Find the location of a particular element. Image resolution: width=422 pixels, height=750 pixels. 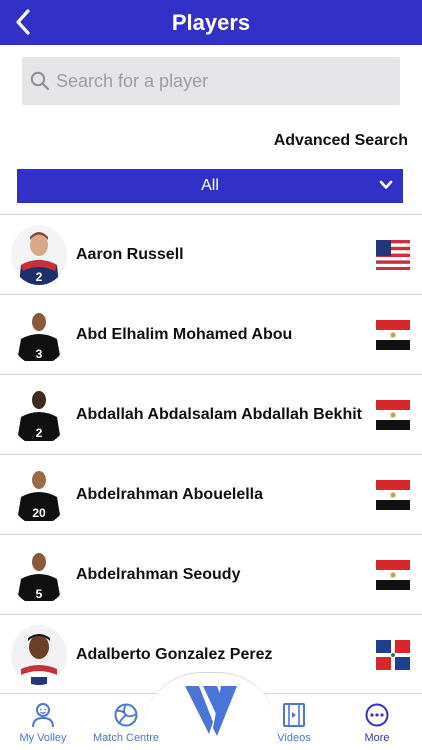

tab-label: Match Centre is located at coordinates (126, 738).